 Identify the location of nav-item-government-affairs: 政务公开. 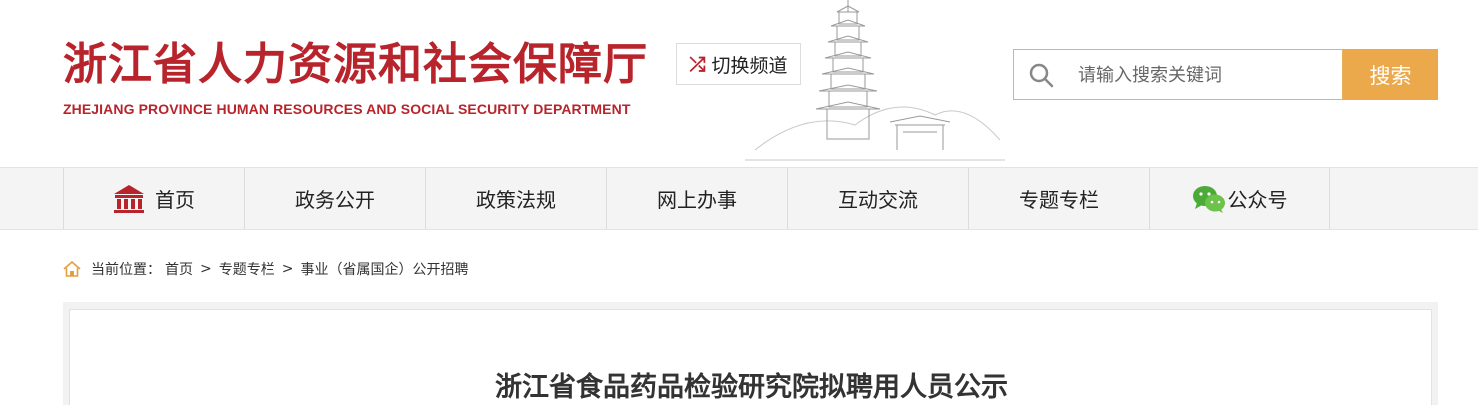
(334, 198).